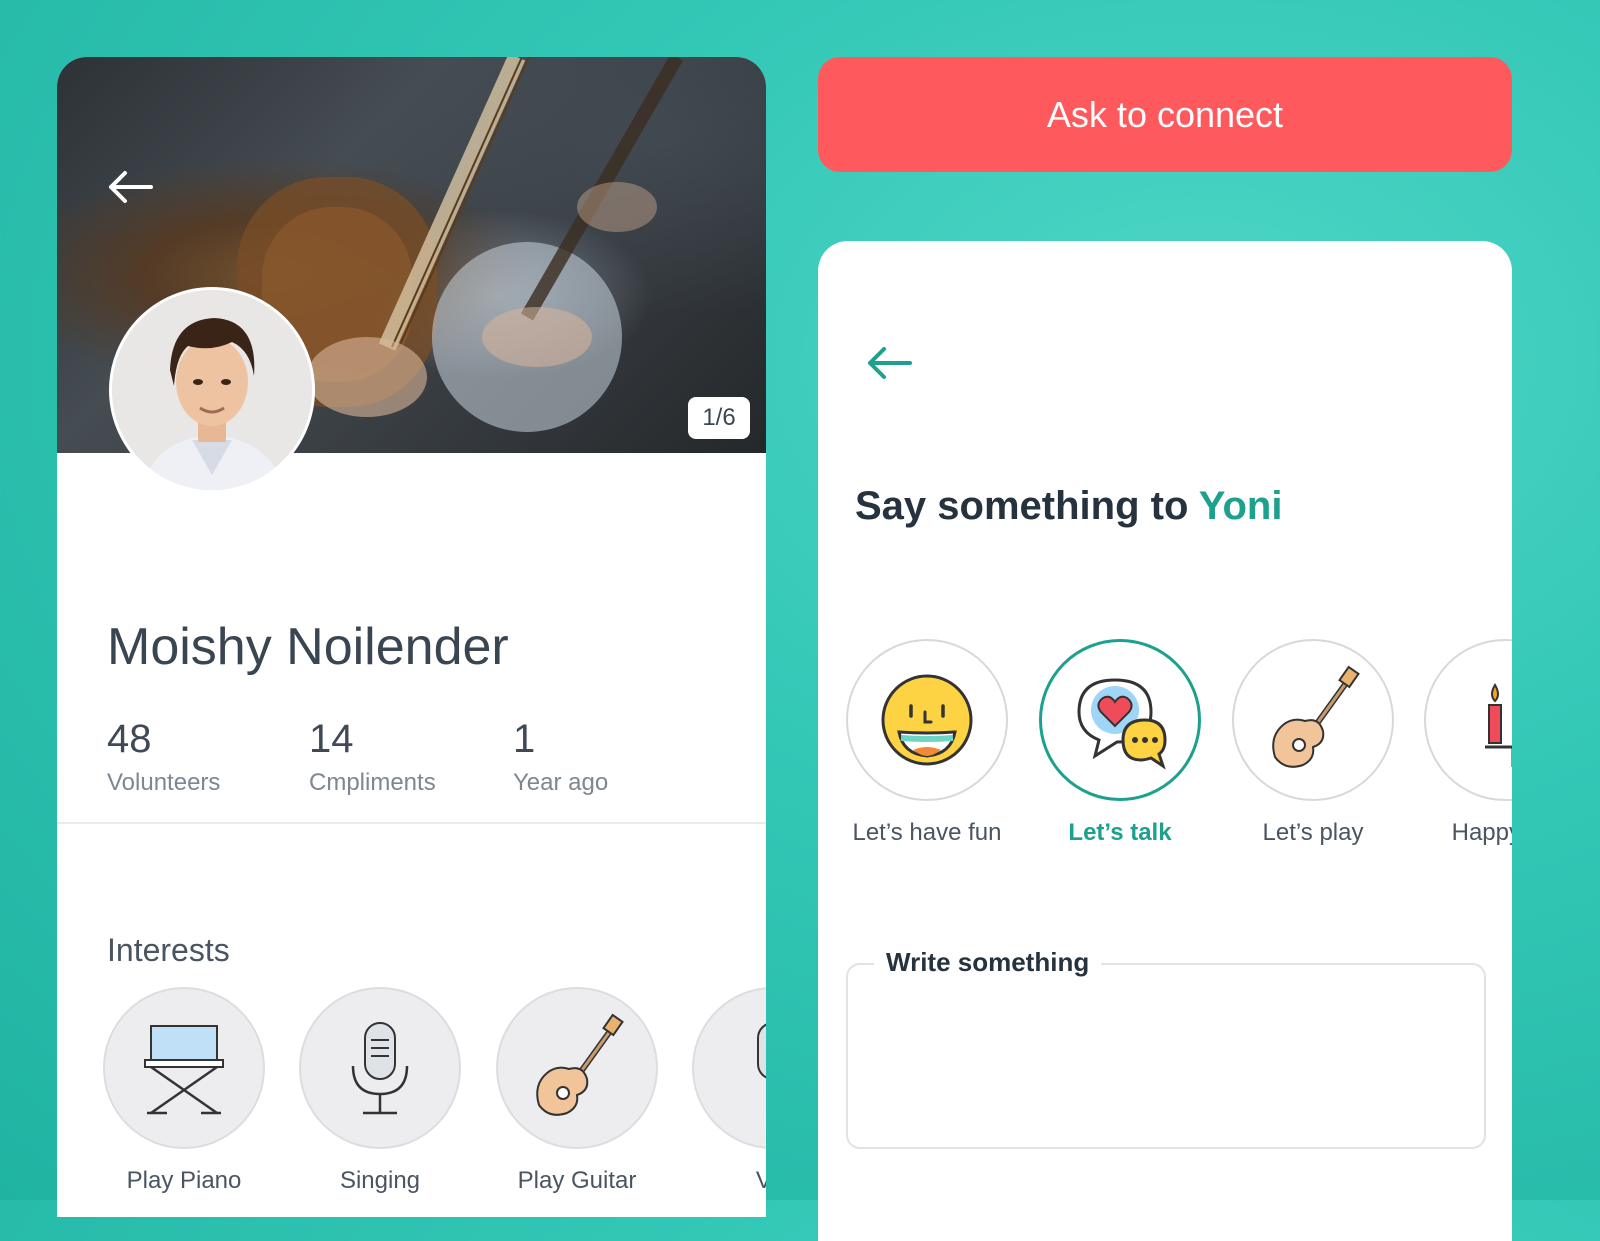  What do you see at coordinates (1240, 506) in the screenshot?
I see `recipient-name: Yoni` at bounding box center [1240, 506].